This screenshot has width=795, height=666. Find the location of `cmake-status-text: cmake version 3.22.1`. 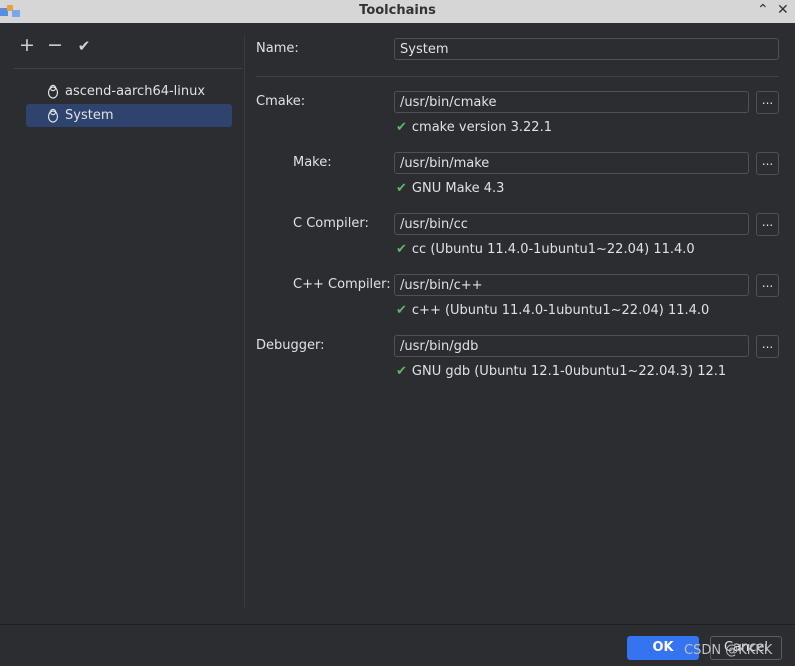

cmake-status-text: cmake version 3.22.1 is located at coordinates (481, 127).